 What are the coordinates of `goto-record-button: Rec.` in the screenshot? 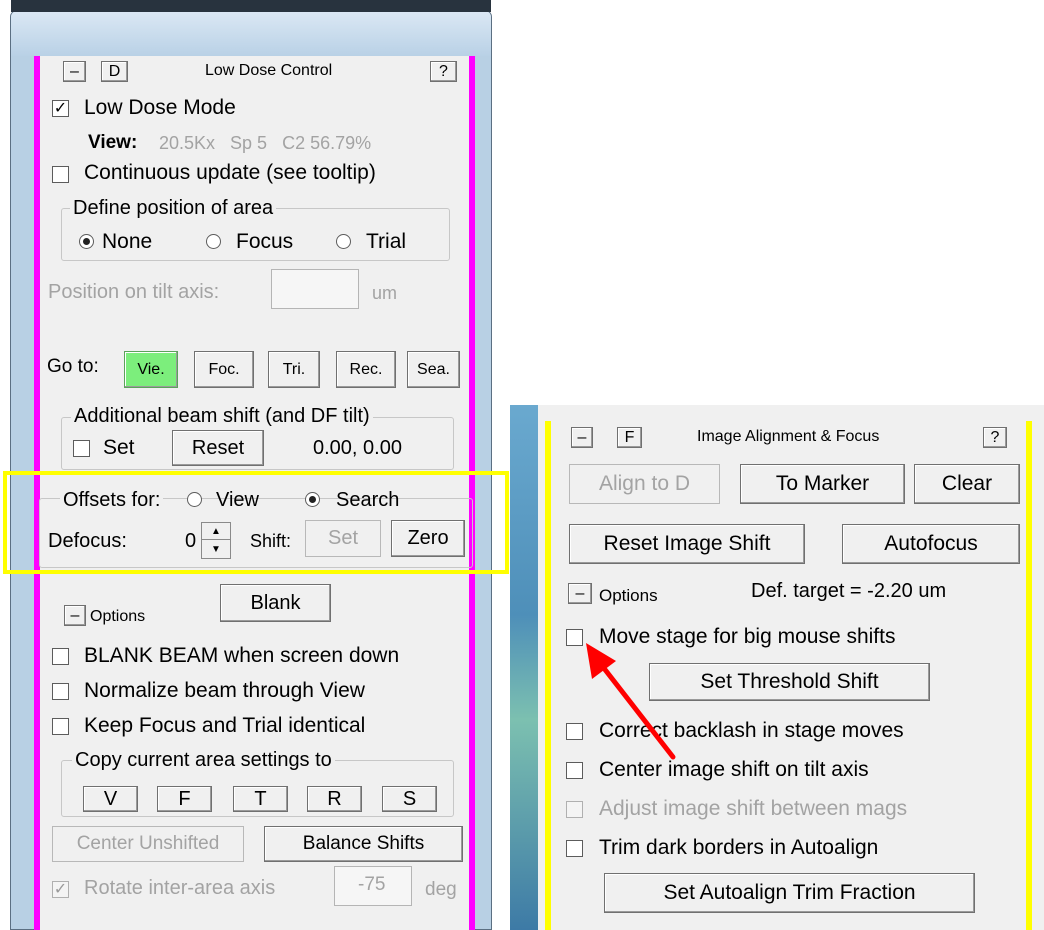 It's located at (366, 369).